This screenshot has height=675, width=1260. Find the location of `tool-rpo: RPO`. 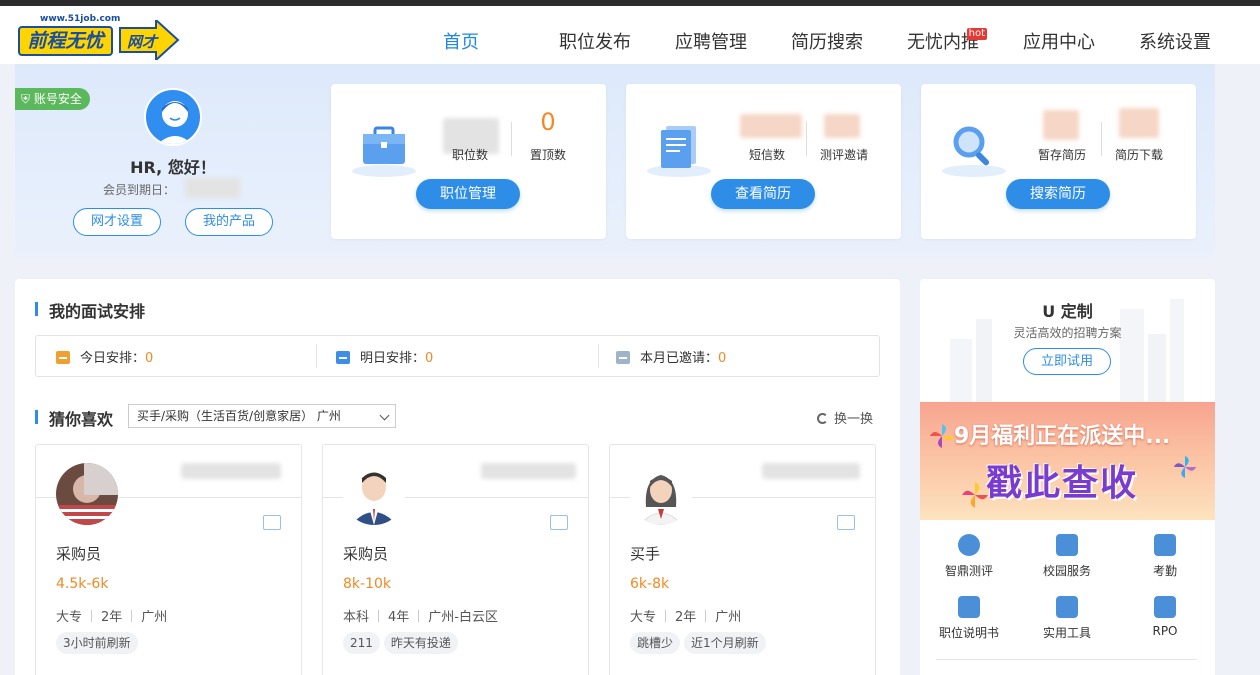

tool-rpo: RPO is located at coordinates (1165, 617).